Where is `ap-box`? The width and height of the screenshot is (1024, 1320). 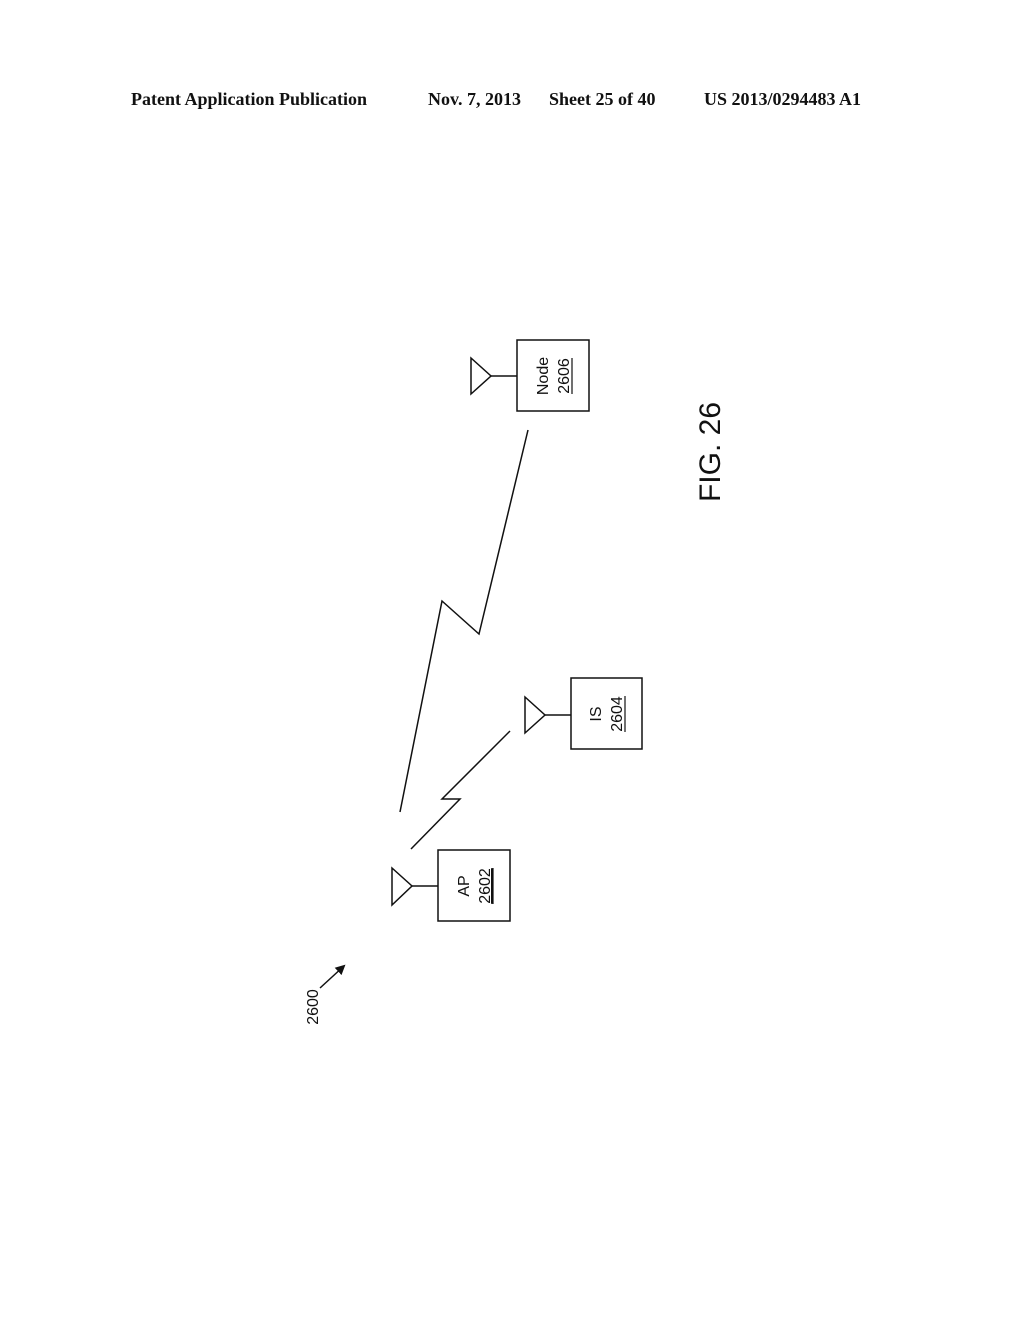 ap-box is located at coordinates (474, 885).